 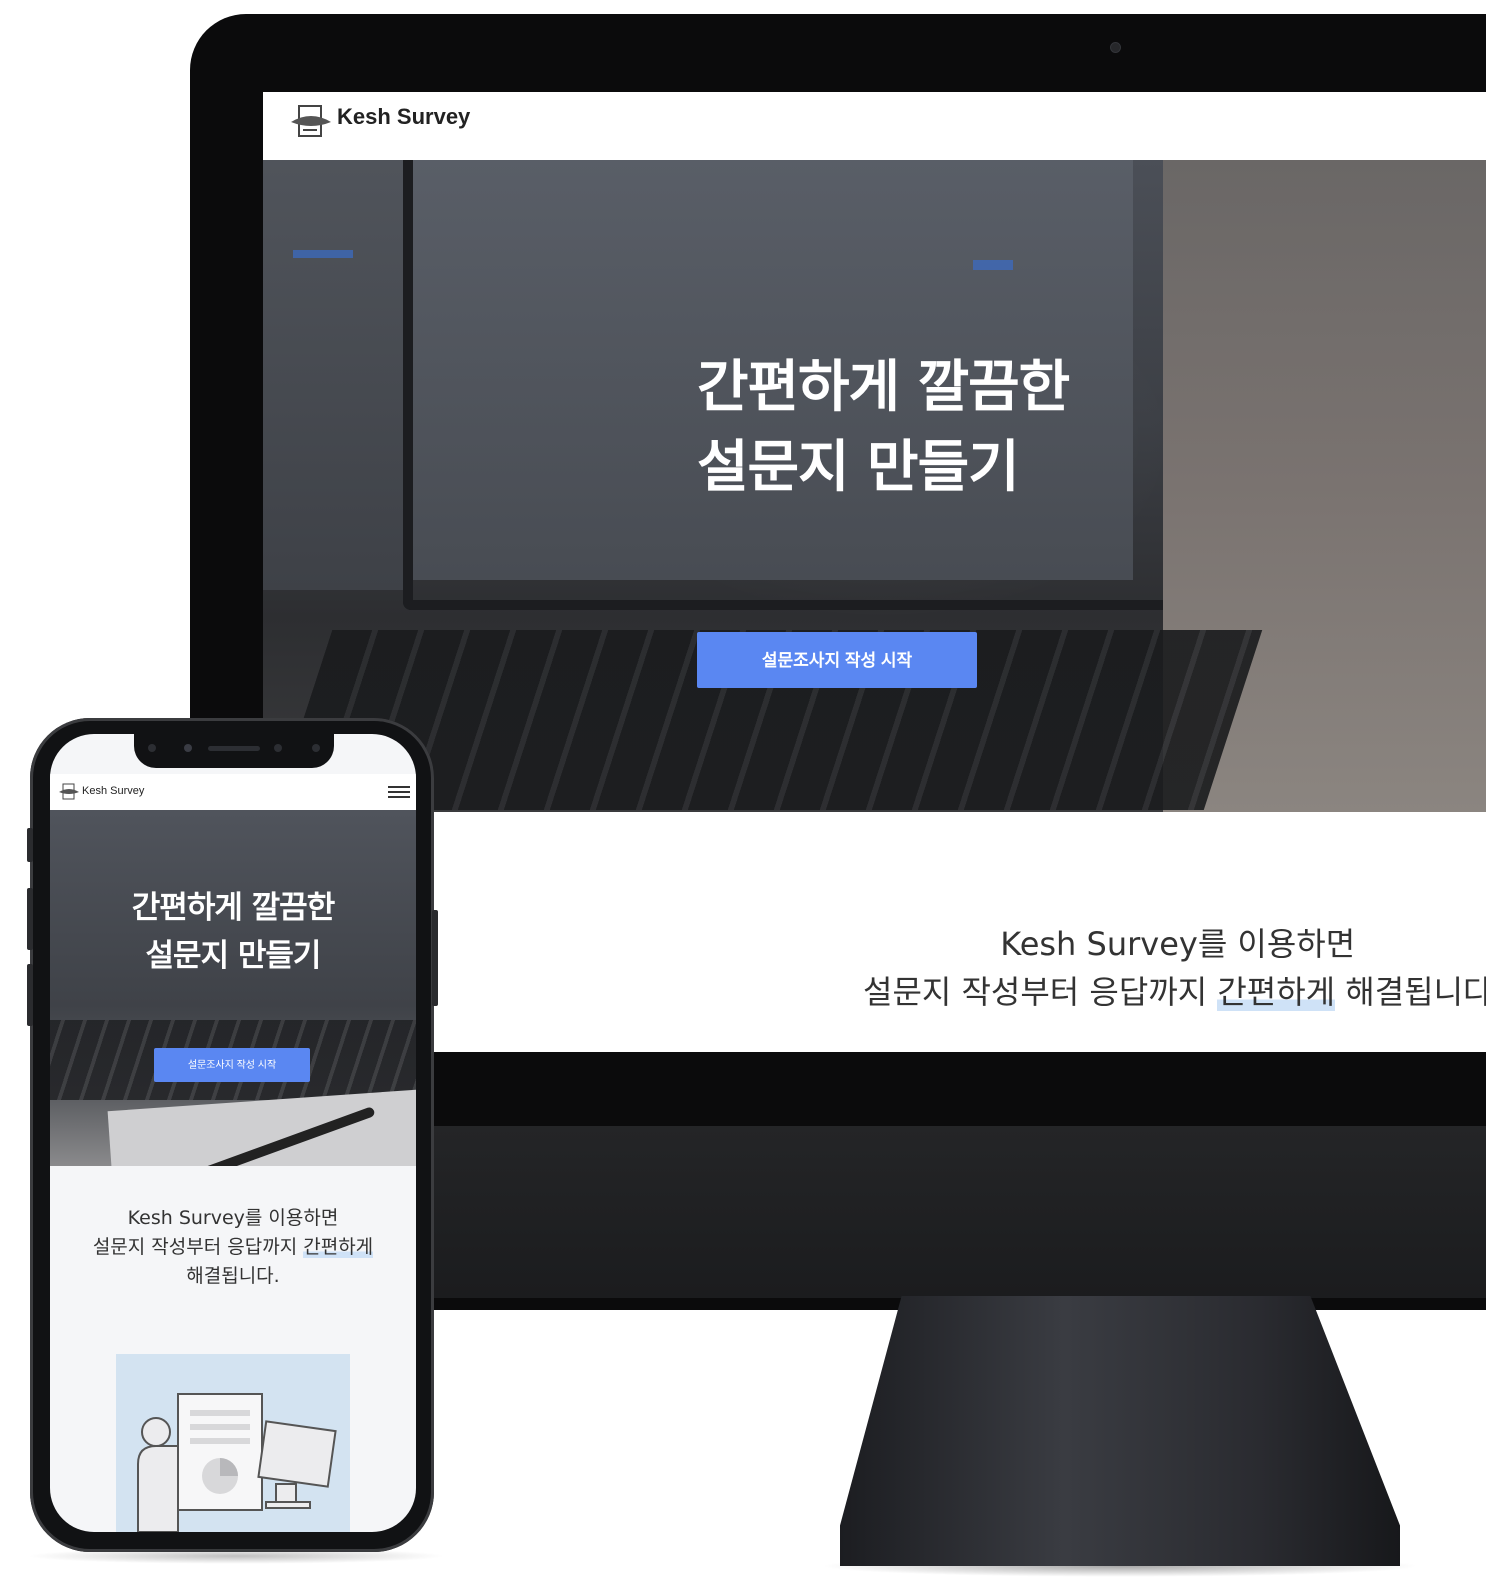 I want to click on imac-stand, so click(x=1120, y=1431).